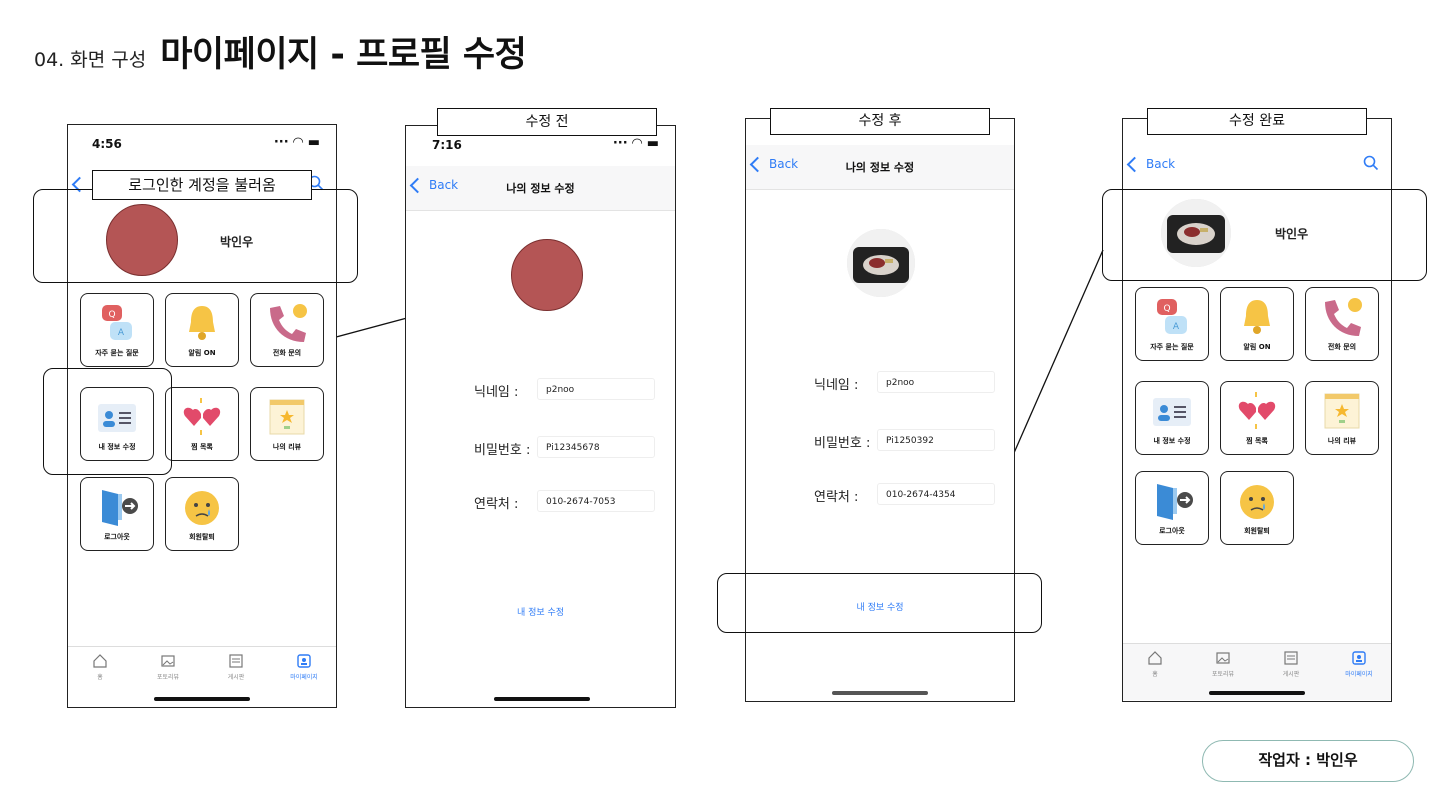 The width and height of the screenshot is (1440, 810). I want to click on chevron-left-icon, so click(1134, 164).